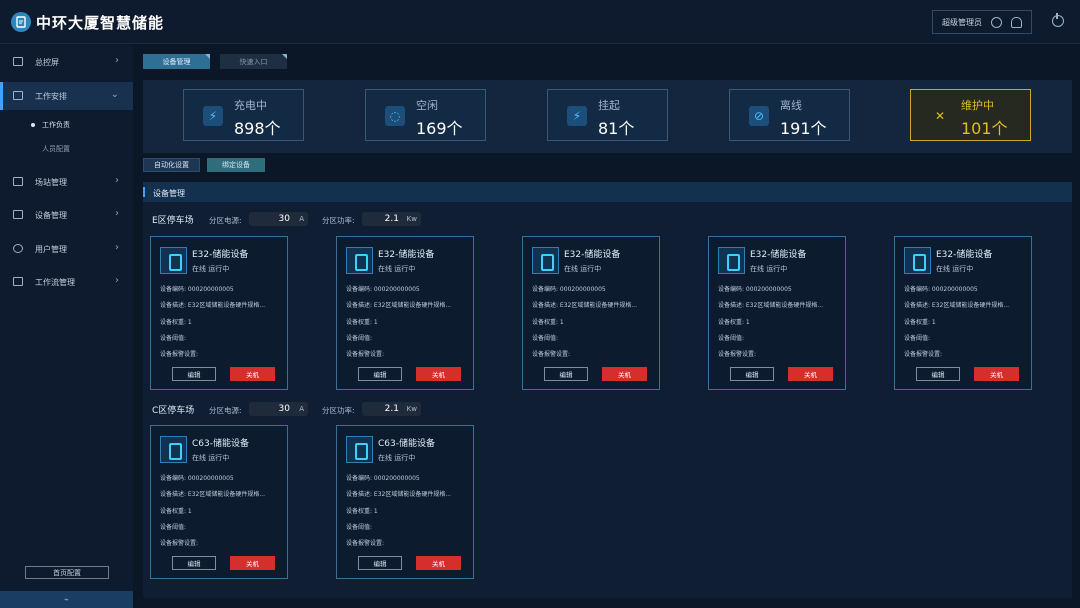 This screenshot has height=608, width=1080. What do you see at coordinates (18, 181) in the screenshot?
I see `station-icon` at bounding box center [18, 181].